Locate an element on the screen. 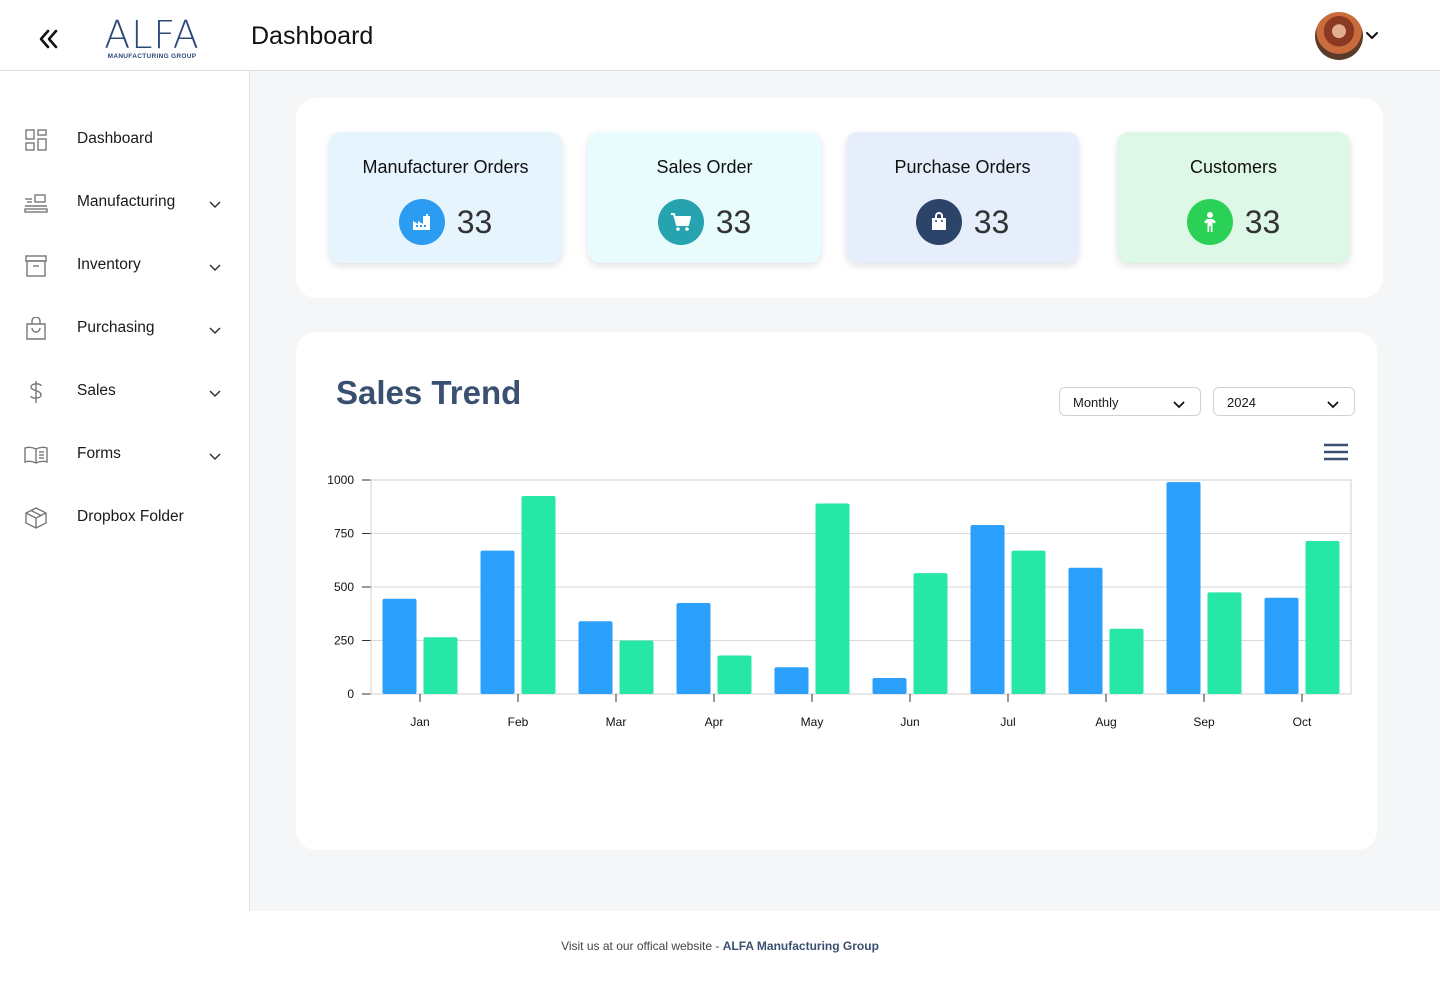 Image resolution: width=1440 pixels, height=983 pixels. archive-box-icon is located at coordinates (36, 266).